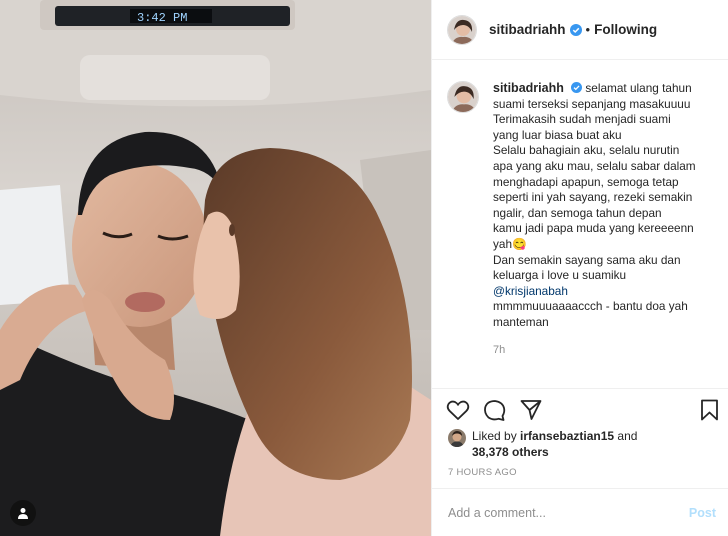 The height and width of the screenshot is (536, 728). Describe the element at coordinates (709, 410) in the screenshot. I see `bookmark-icon` at that location.